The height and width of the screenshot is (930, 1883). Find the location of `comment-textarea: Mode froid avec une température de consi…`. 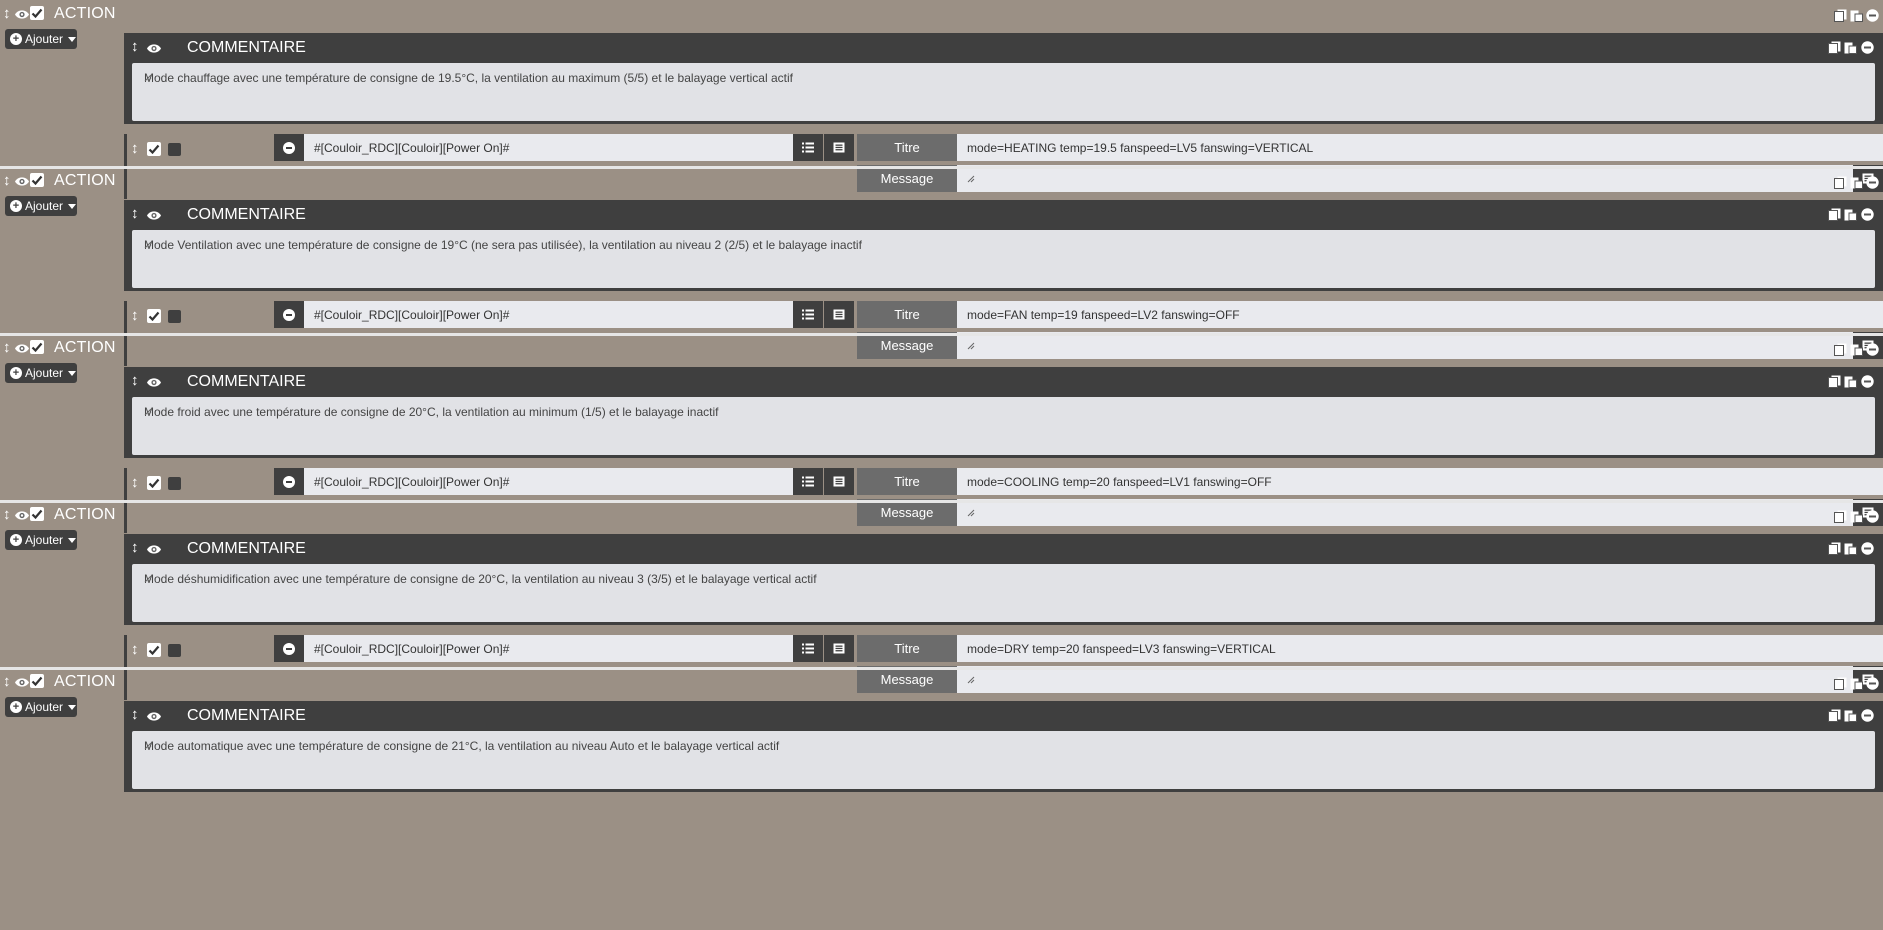

comment-textarea: Mode froid avec une température de consi… is located at coordinates (1003, 426).